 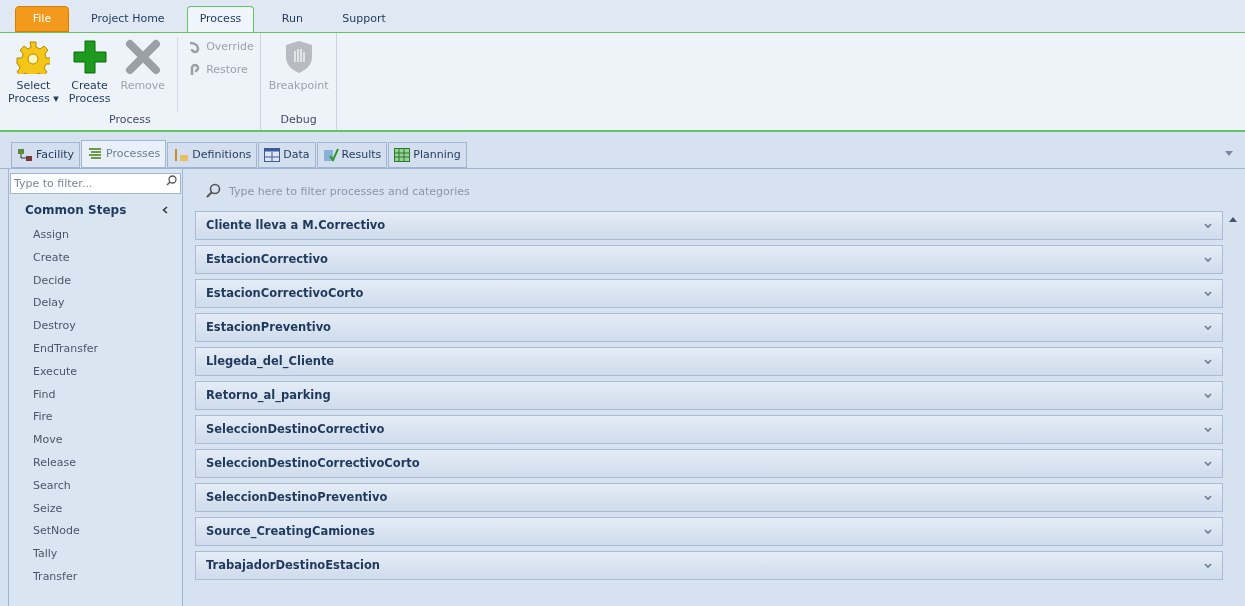 What do you see at coordinates (212, 155) in the screenshot?
I see `view-tab: Definitions` at bounding box center [212, 155].